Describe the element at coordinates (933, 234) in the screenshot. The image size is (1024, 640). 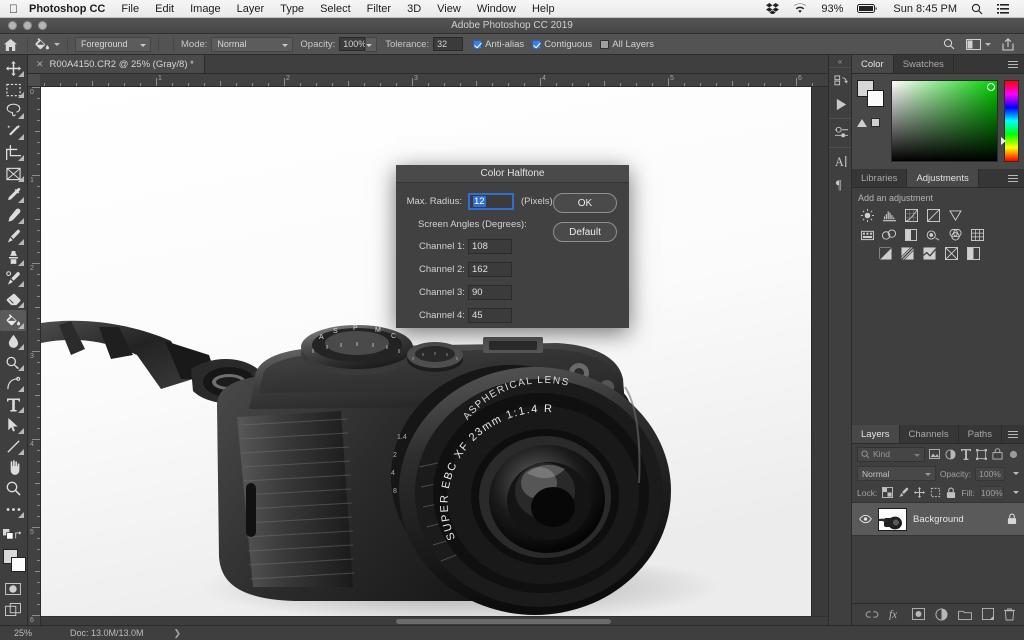
I see `photo-filter-icon` at that location.